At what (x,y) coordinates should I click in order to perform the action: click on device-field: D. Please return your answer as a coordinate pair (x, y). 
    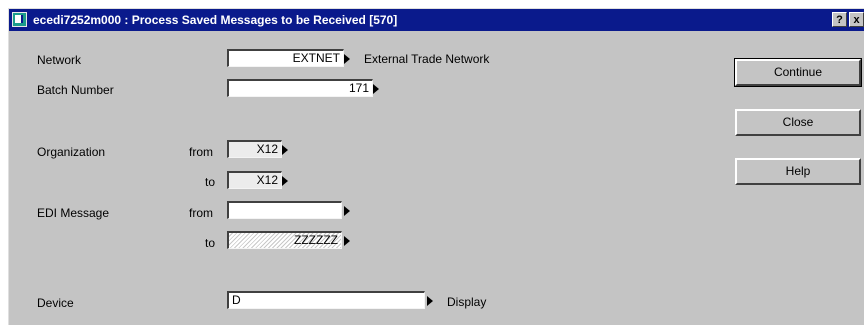
    Looking at the image, I should click on (326, 300).